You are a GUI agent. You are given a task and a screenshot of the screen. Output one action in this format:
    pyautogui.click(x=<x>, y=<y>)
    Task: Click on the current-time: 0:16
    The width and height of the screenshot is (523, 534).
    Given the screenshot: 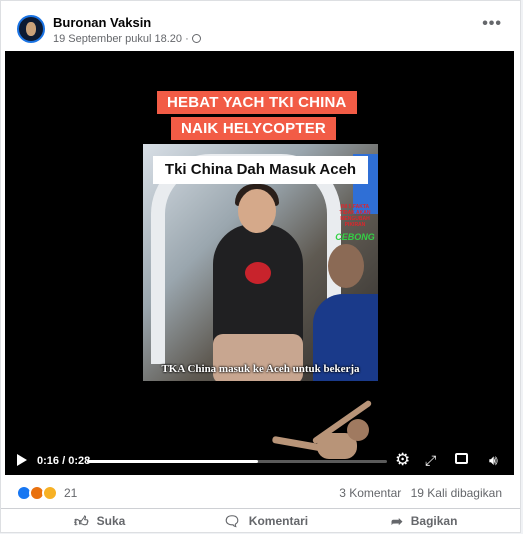 What is the action you would take?
    pyautogui.click(x=48, y=461)
    